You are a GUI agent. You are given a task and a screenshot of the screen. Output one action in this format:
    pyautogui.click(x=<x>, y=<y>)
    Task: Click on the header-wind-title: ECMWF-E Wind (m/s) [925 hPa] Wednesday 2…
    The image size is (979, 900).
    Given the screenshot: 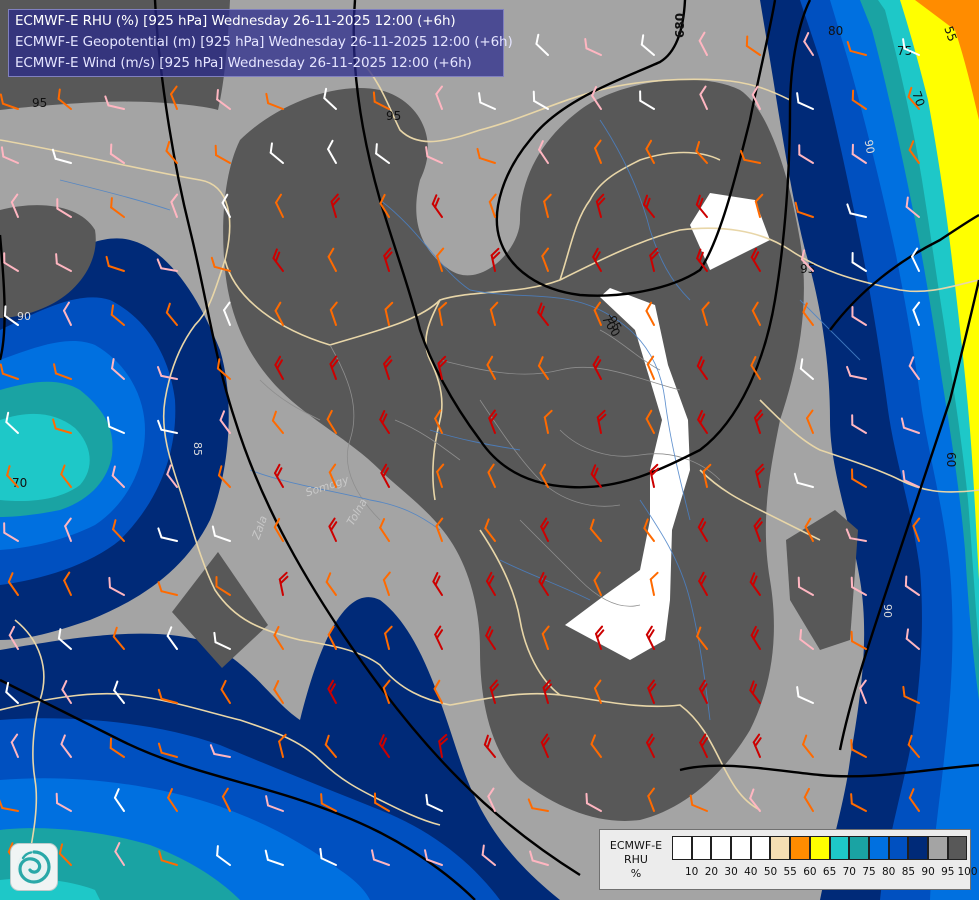 What is the action you would take?
    pyautogui.click(x=243, y=63)
    